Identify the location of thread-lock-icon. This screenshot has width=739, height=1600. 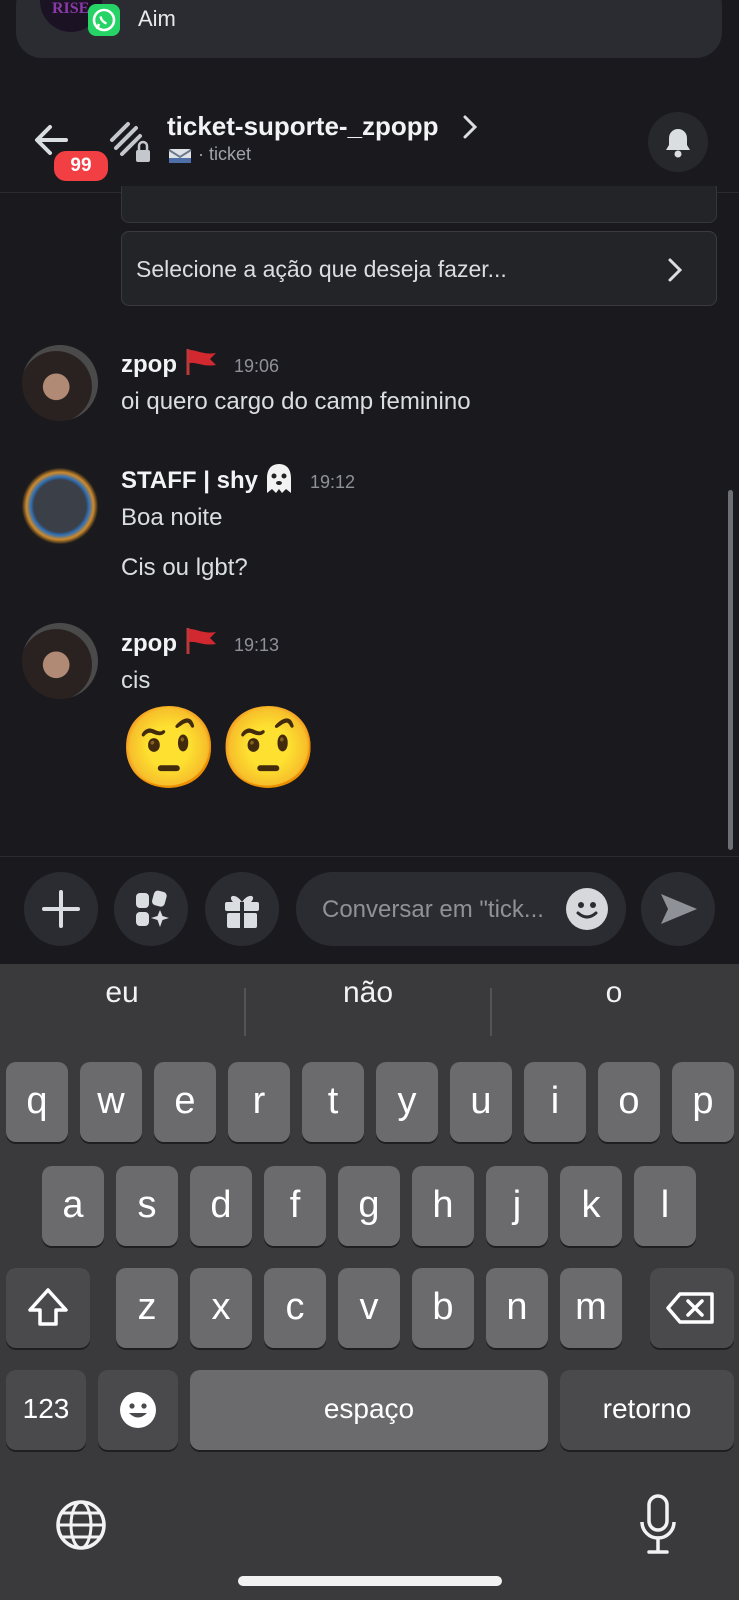
(131, 141).